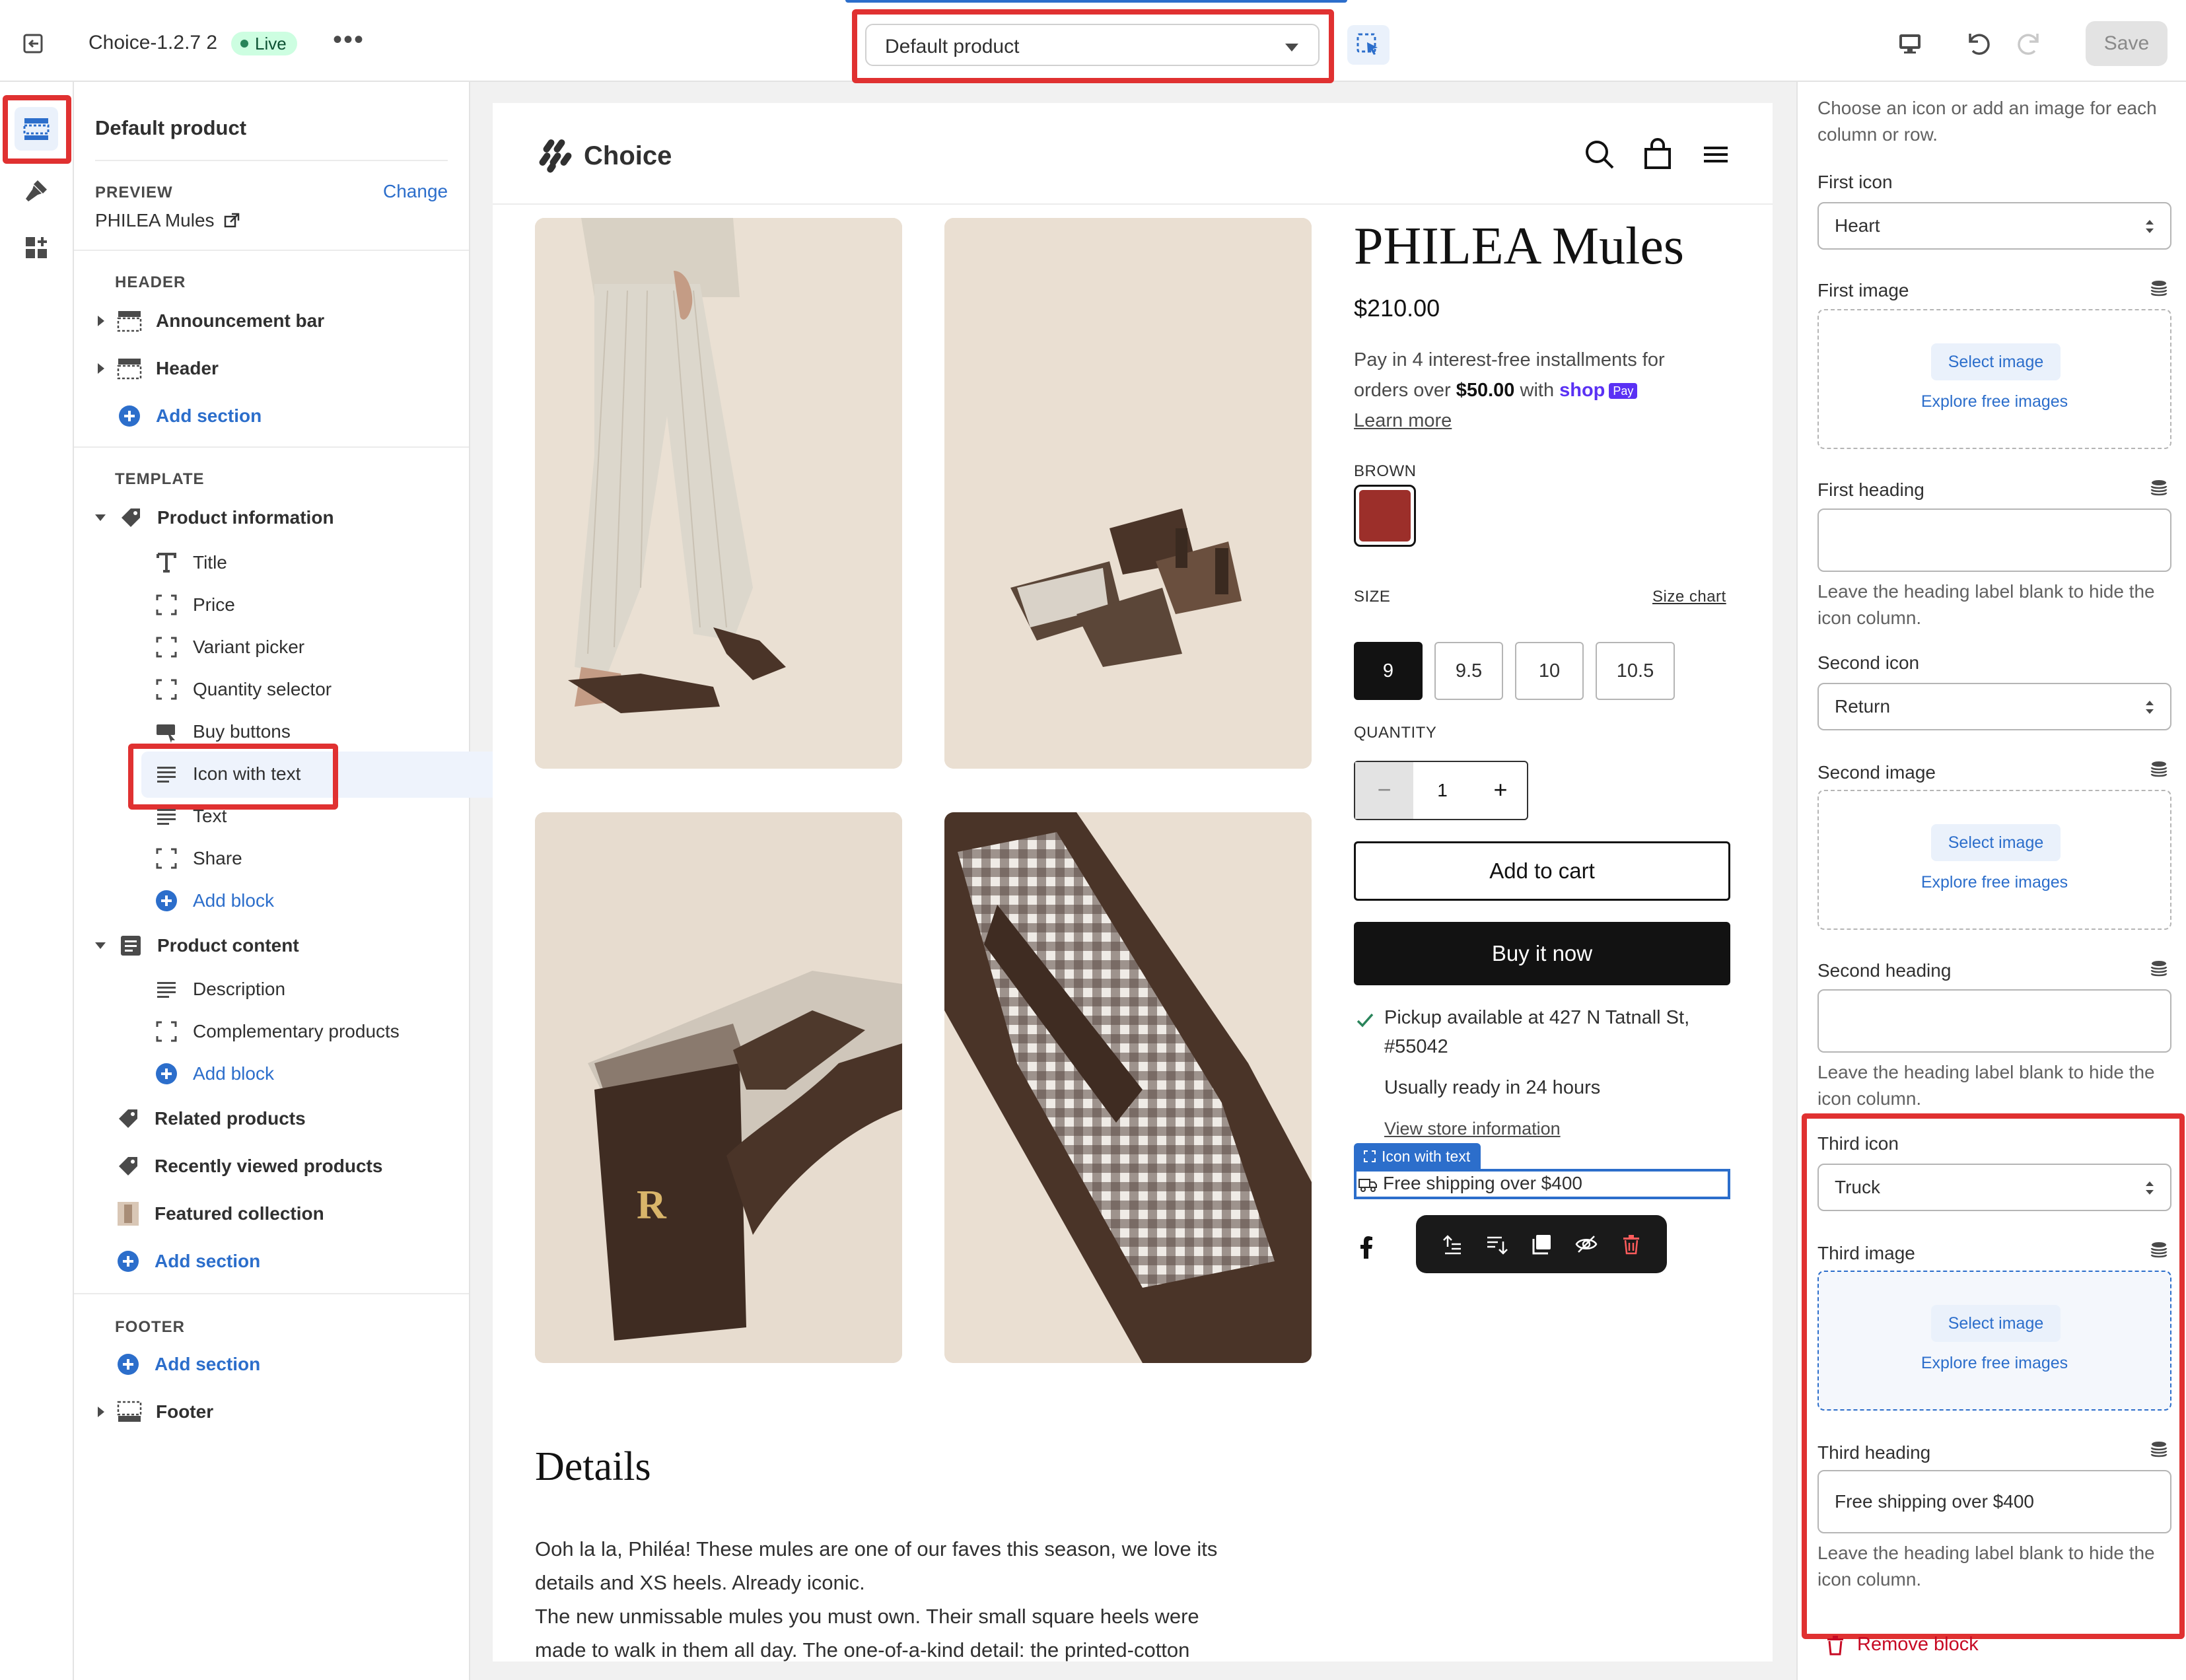 Image resolution: width=2186 pixels, height=1680 pixels. Describe the element at coordinates (1472, 1128) in the screenshot. I see `view-store-info-link: View store information` at that location.